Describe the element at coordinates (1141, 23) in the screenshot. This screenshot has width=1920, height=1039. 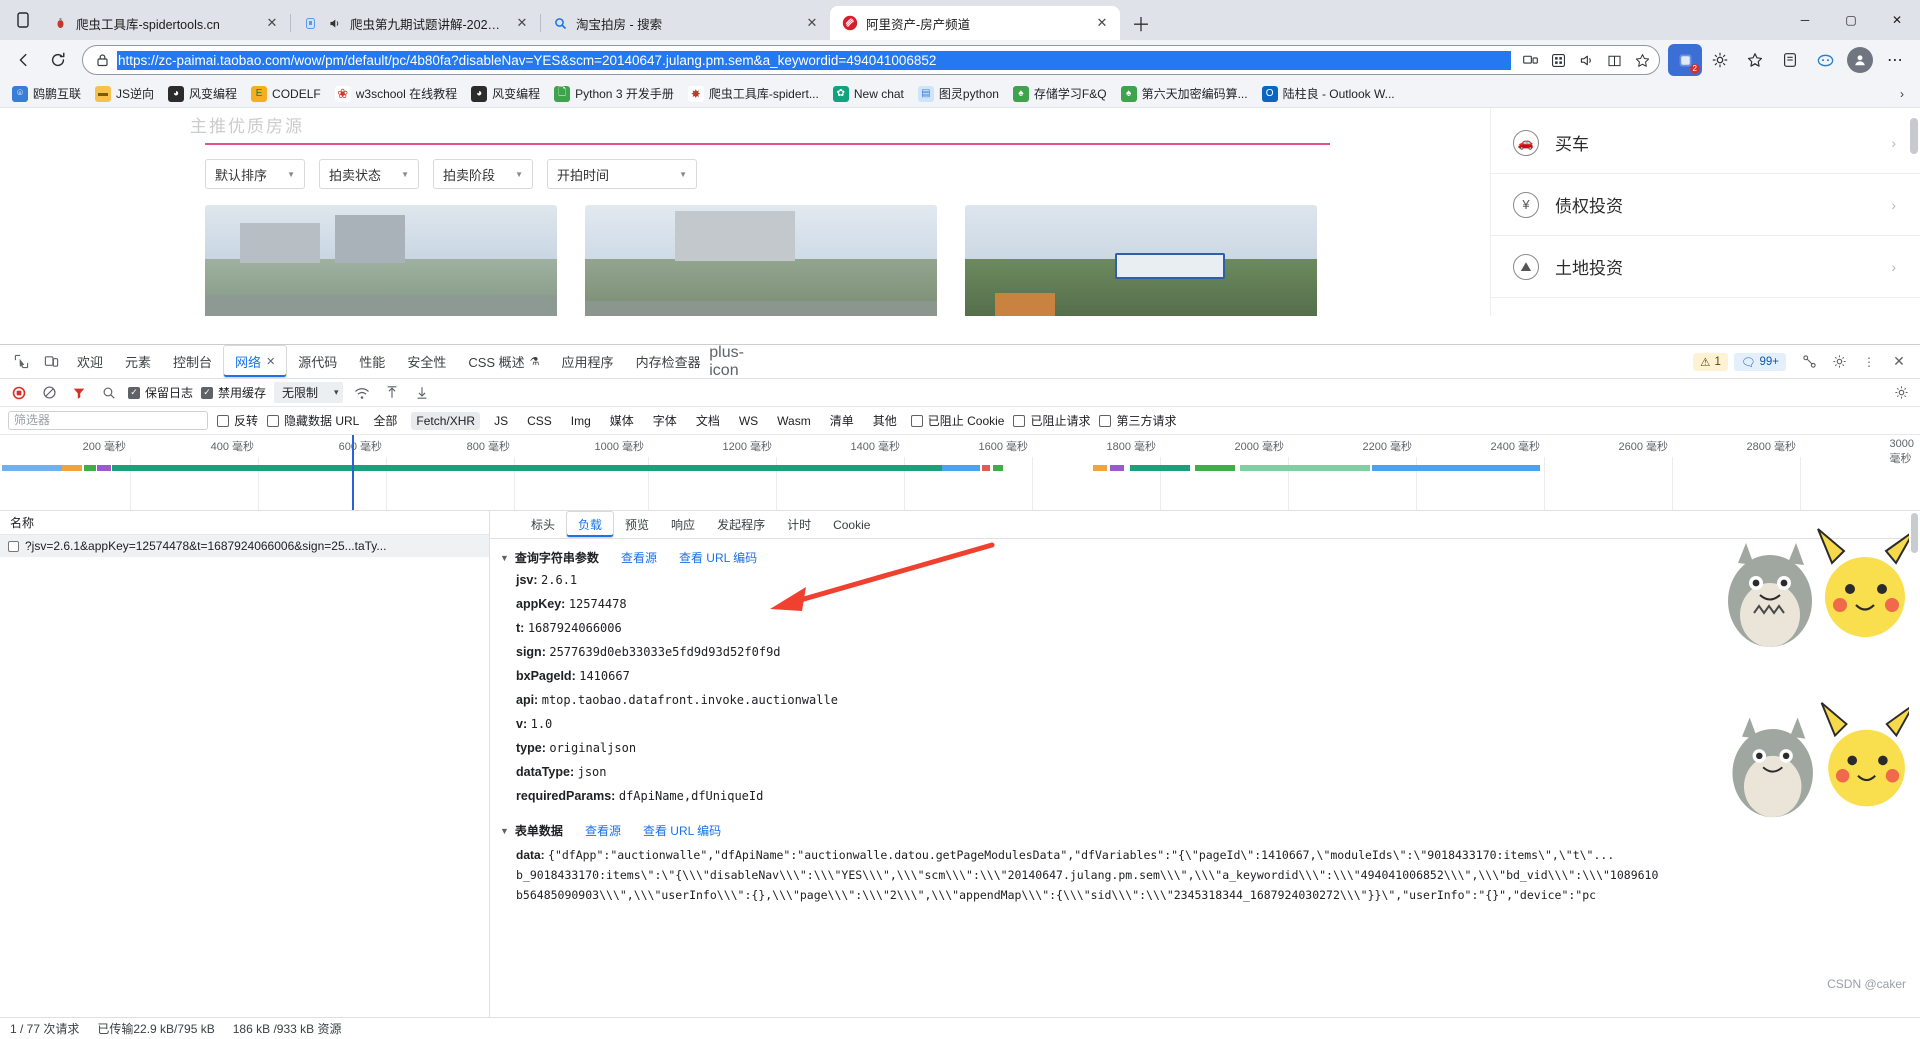
I see `new-tab-button: ＋` at that location.